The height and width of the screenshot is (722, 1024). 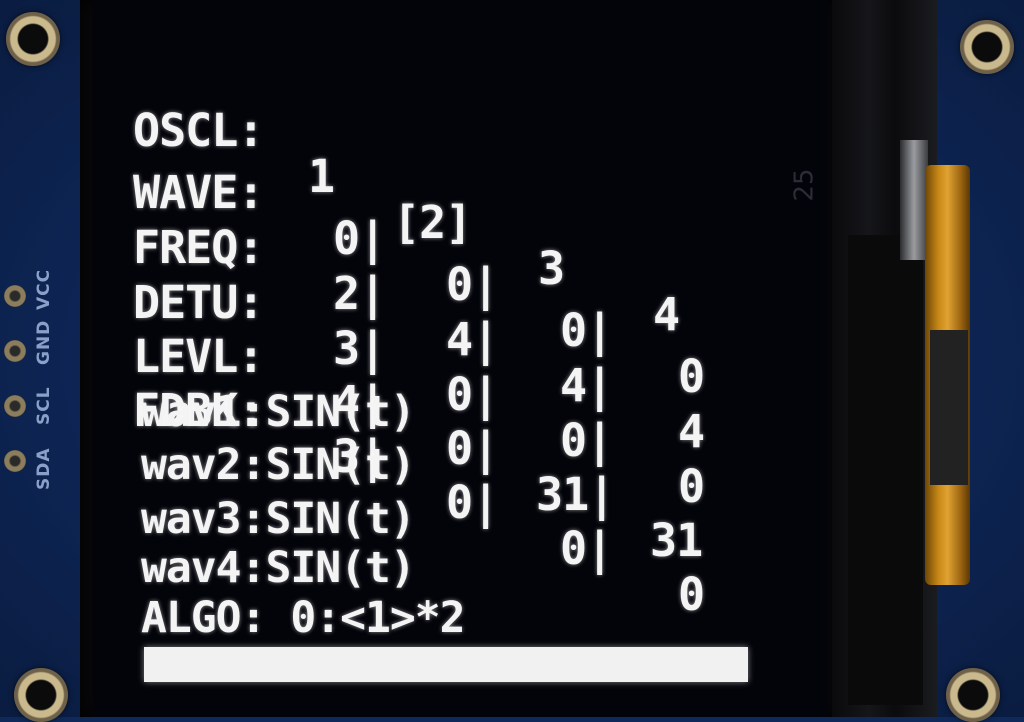 I want to click on pin-sda, so click(x=15, y=461).